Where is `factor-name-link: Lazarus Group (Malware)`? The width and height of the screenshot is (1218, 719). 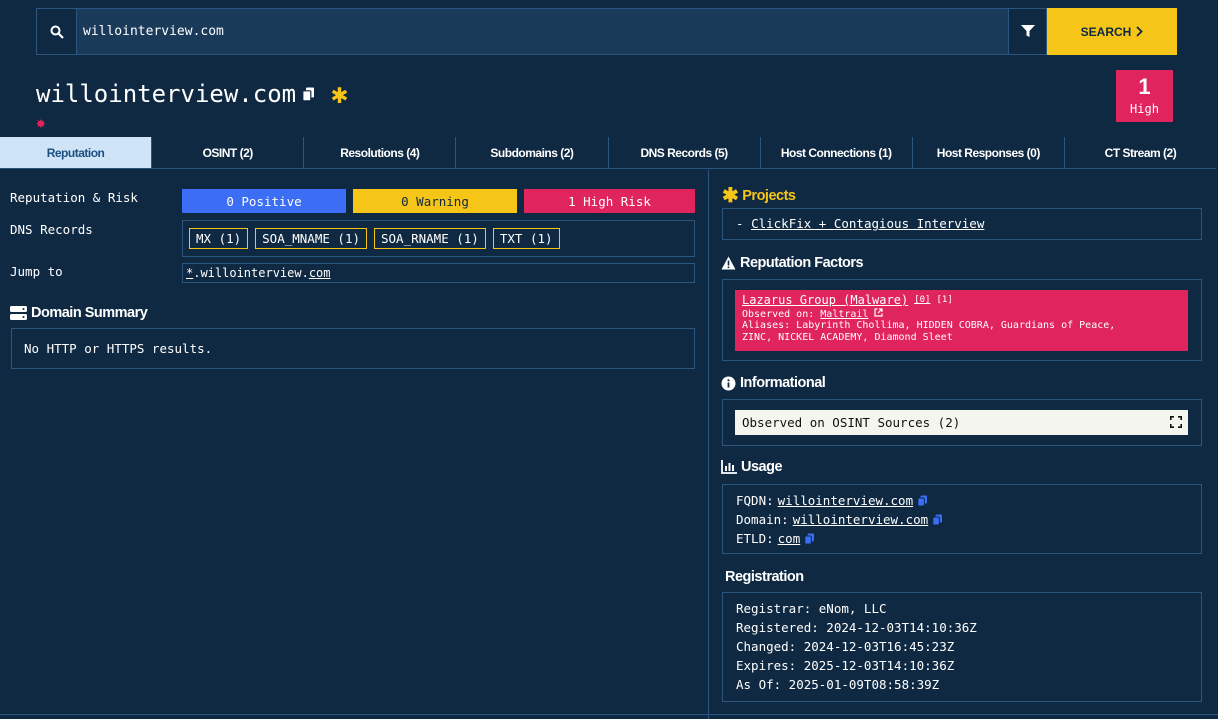
factor-name-link: Lazarus Group (Malware) is located at coordinates (825, 300).